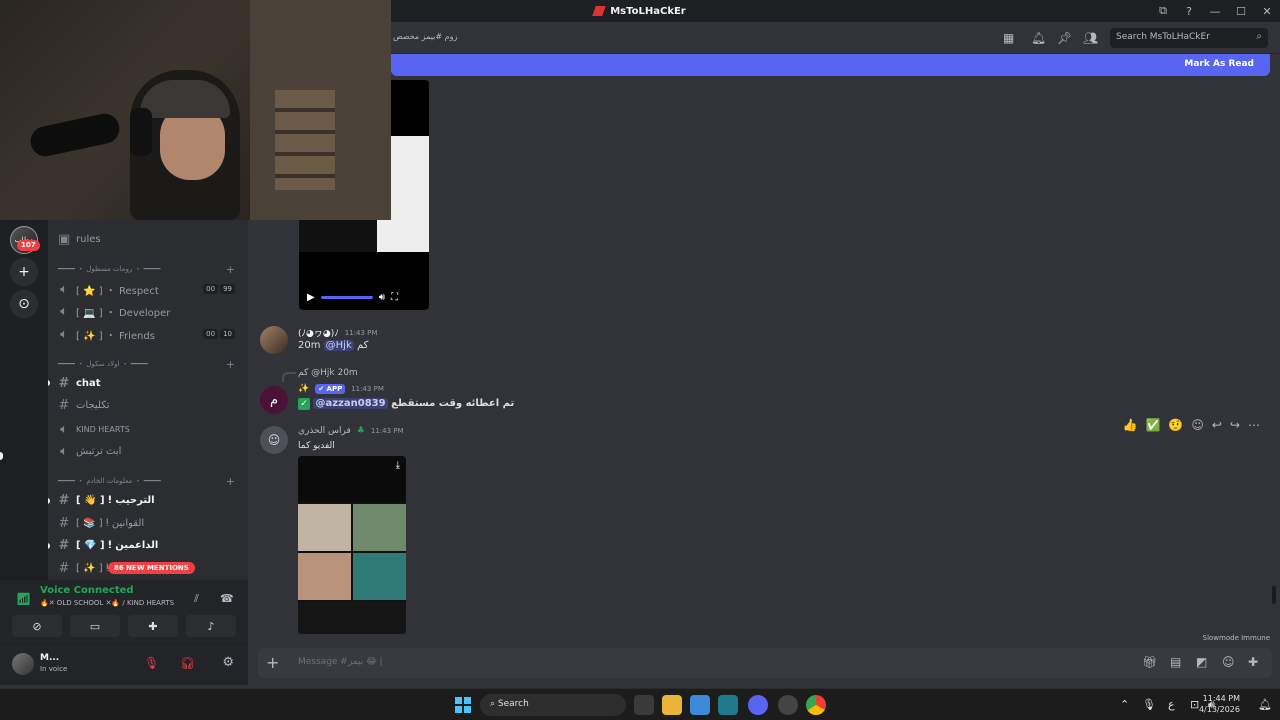 This screenshot has height=720, width=1280. Describe the element at coordinates (1130, 425) in the screenshot. I see `thumbs-up-reaction: 👍` at that location.